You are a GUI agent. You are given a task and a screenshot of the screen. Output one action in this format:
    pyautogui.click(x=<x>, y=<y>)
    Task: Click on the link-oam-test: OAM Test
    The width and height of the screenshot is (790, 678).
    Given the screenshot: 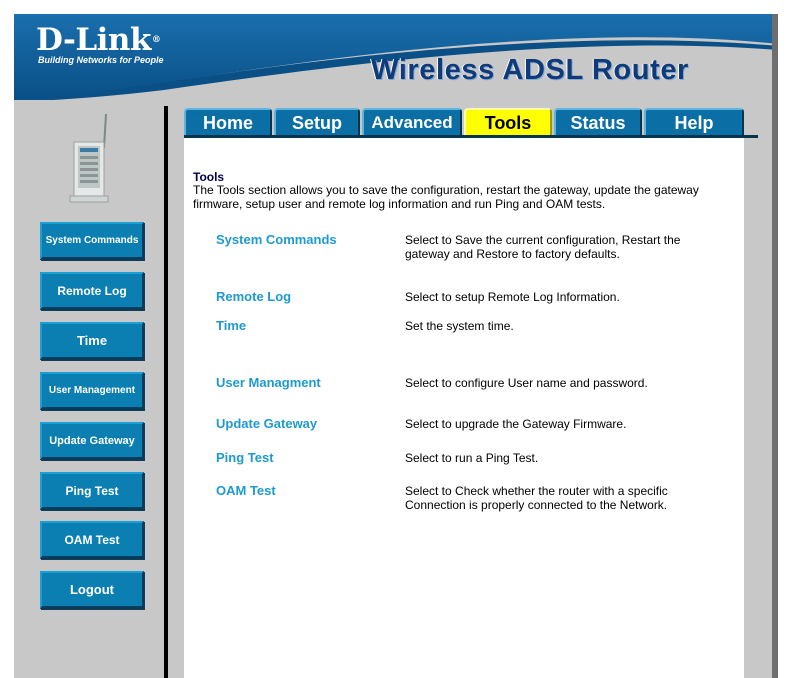 What is the action you would take?
    pyautogui.click(x=246, y=490)
    